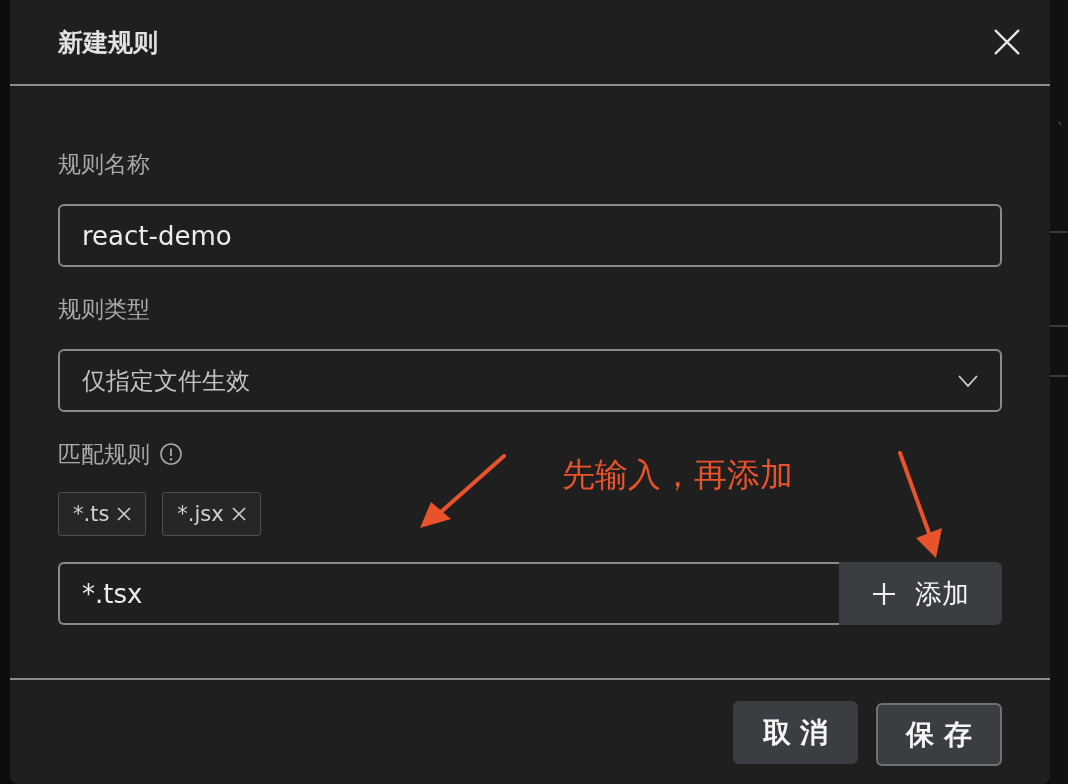  I want to click on background-text: 、, so click(1061, 117).